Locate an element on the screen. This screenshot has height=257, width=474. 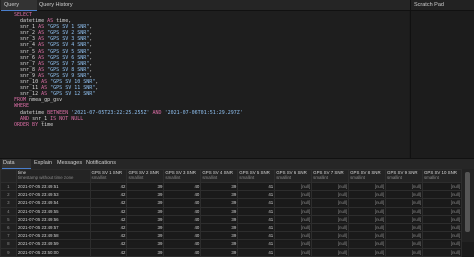
column-header: GPS SV 5 SNR smallint is located at coordinates (256, 176).